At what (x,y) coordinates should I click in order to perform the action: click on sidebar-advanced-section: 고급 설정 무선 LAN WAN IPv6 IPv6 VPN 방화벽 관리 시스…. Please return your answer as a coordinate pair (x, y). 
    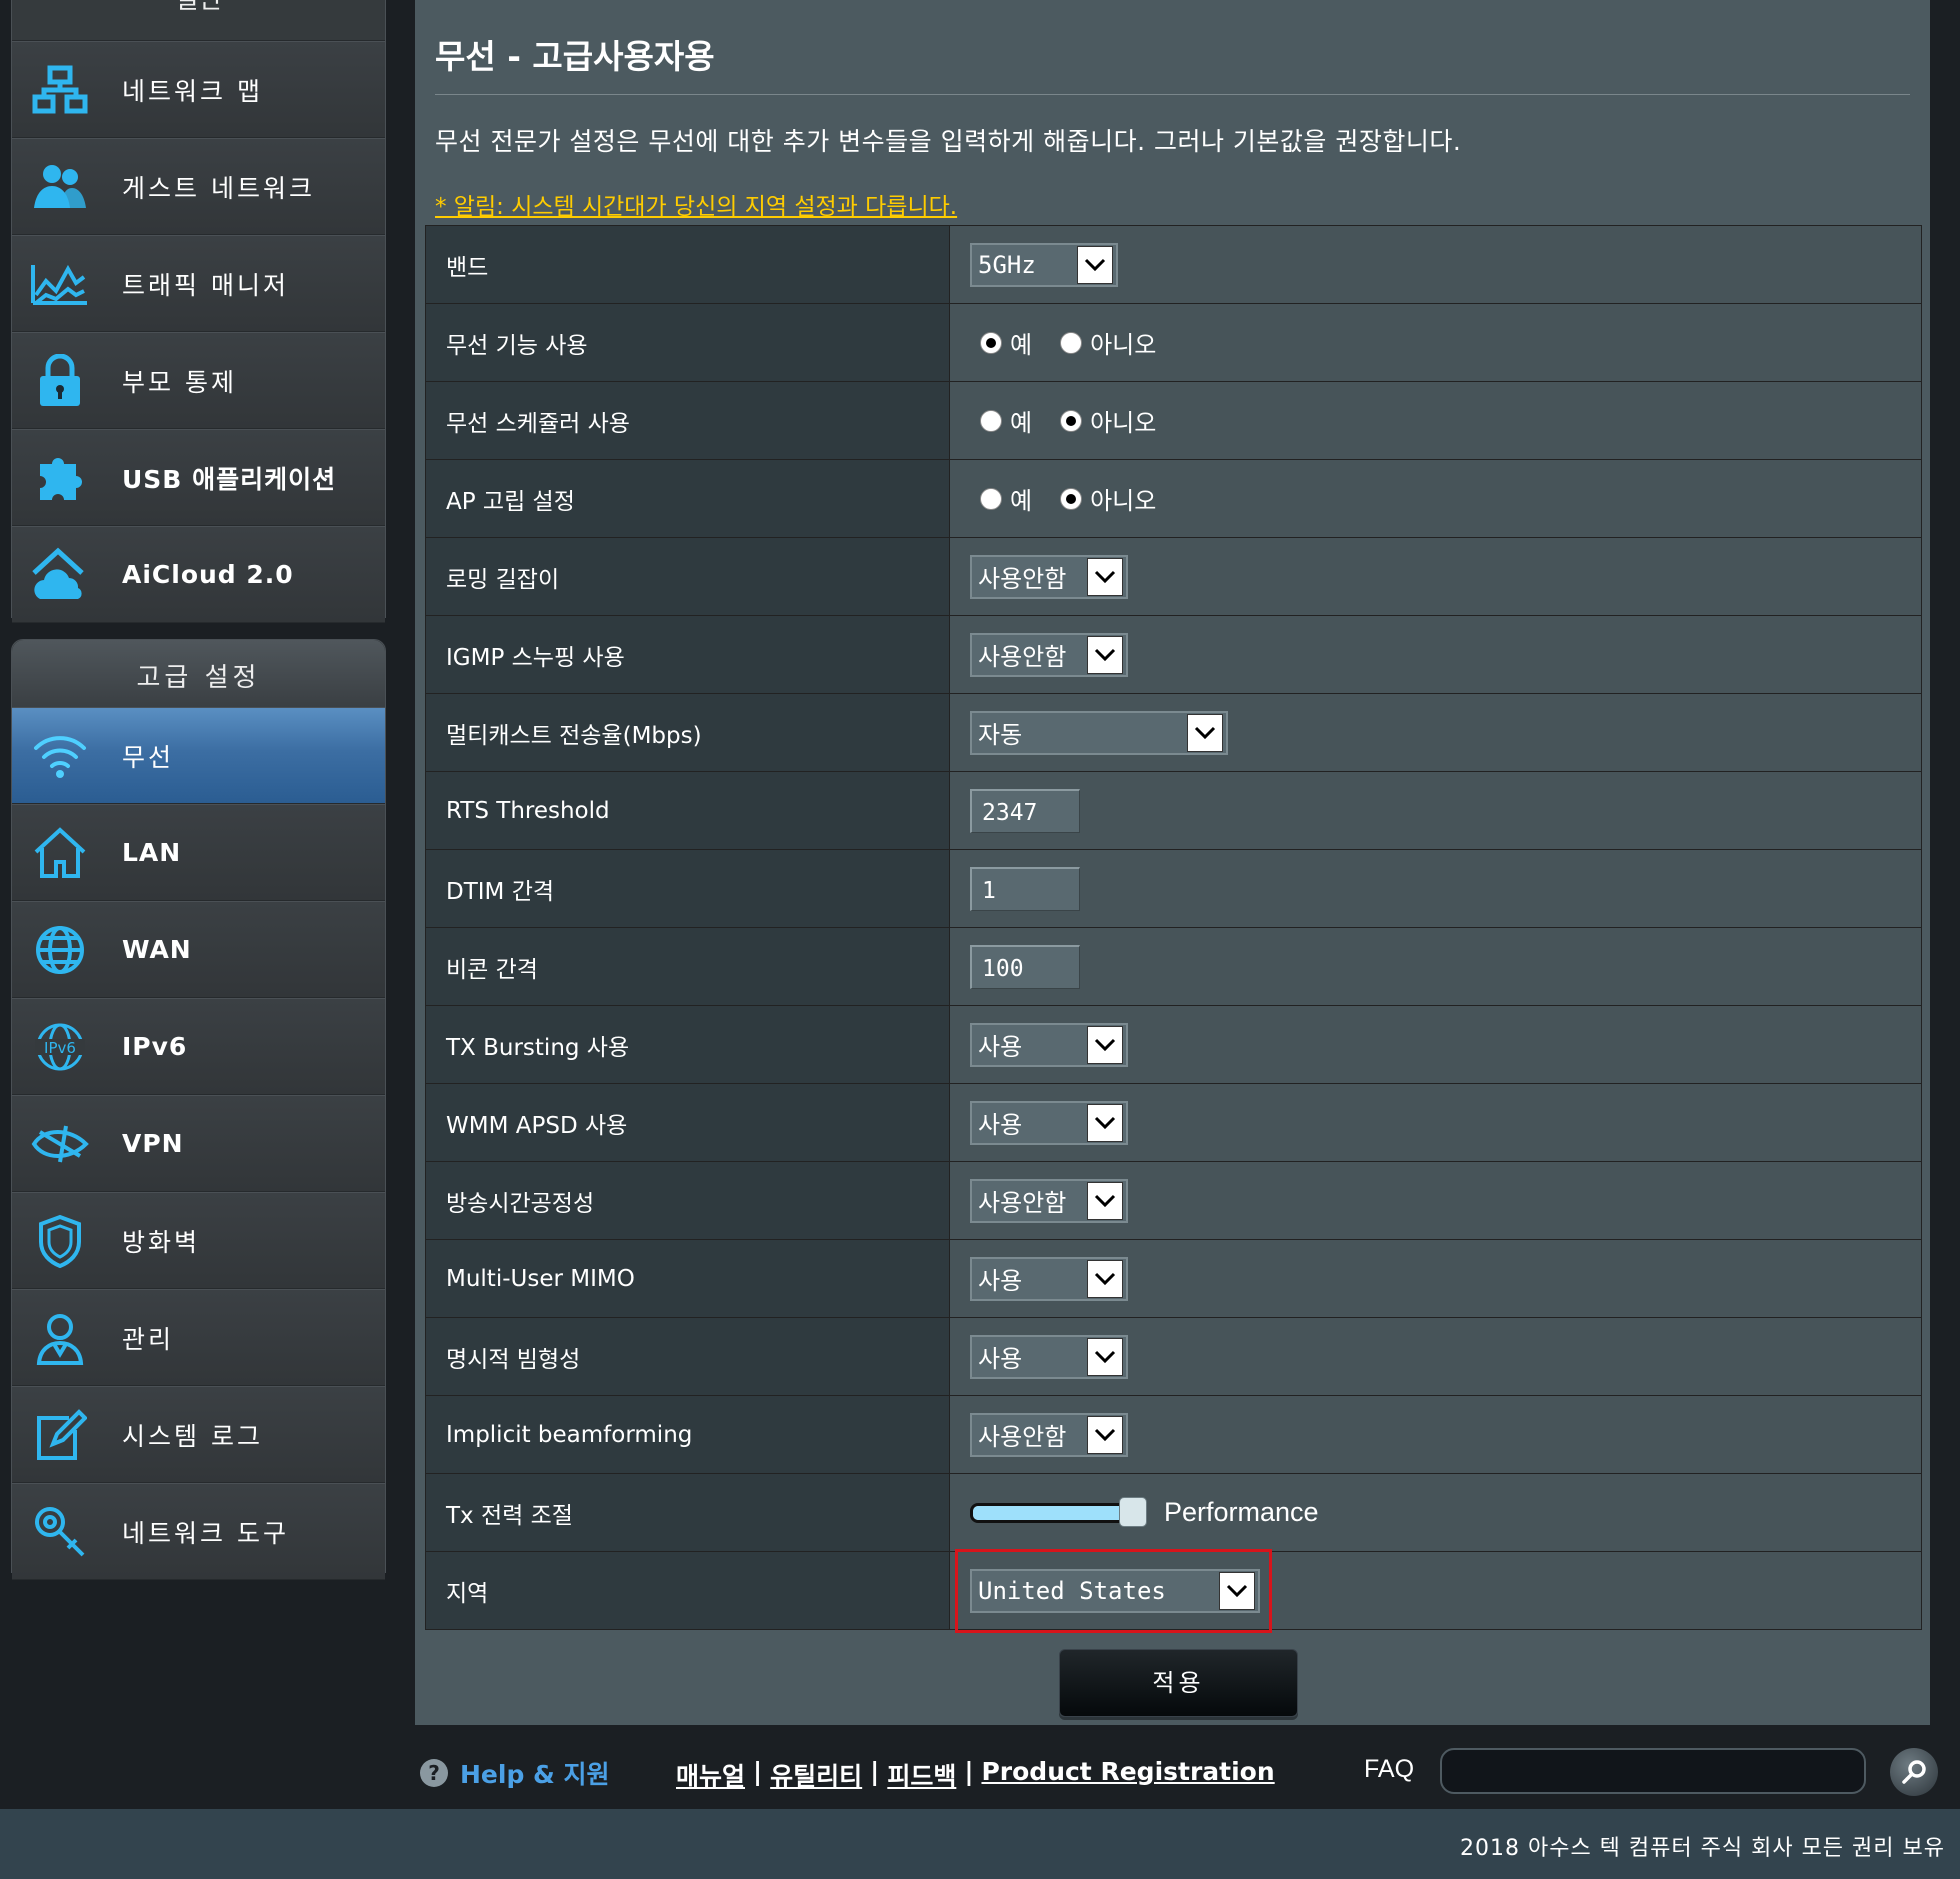
    Looking at the image, I should click on (198, 1109).